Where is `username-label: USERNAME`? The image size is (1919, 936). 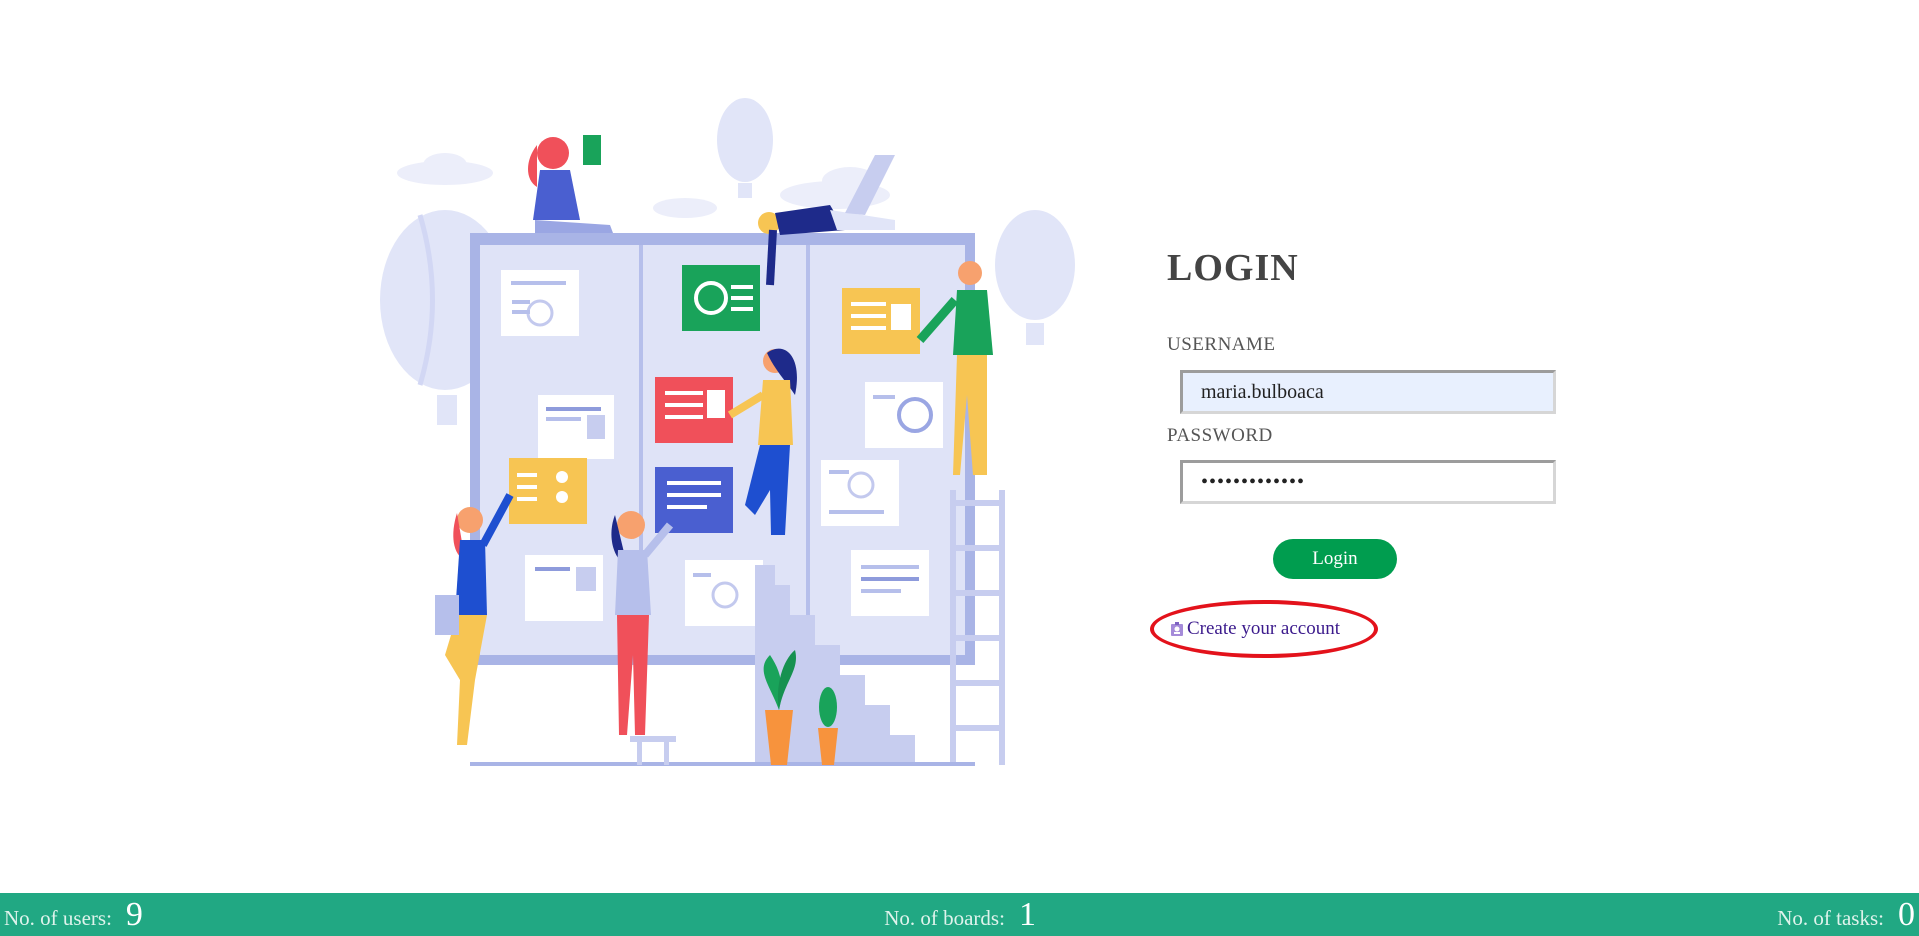 username-label: USERNAME is located at coordinates (1221, 344).